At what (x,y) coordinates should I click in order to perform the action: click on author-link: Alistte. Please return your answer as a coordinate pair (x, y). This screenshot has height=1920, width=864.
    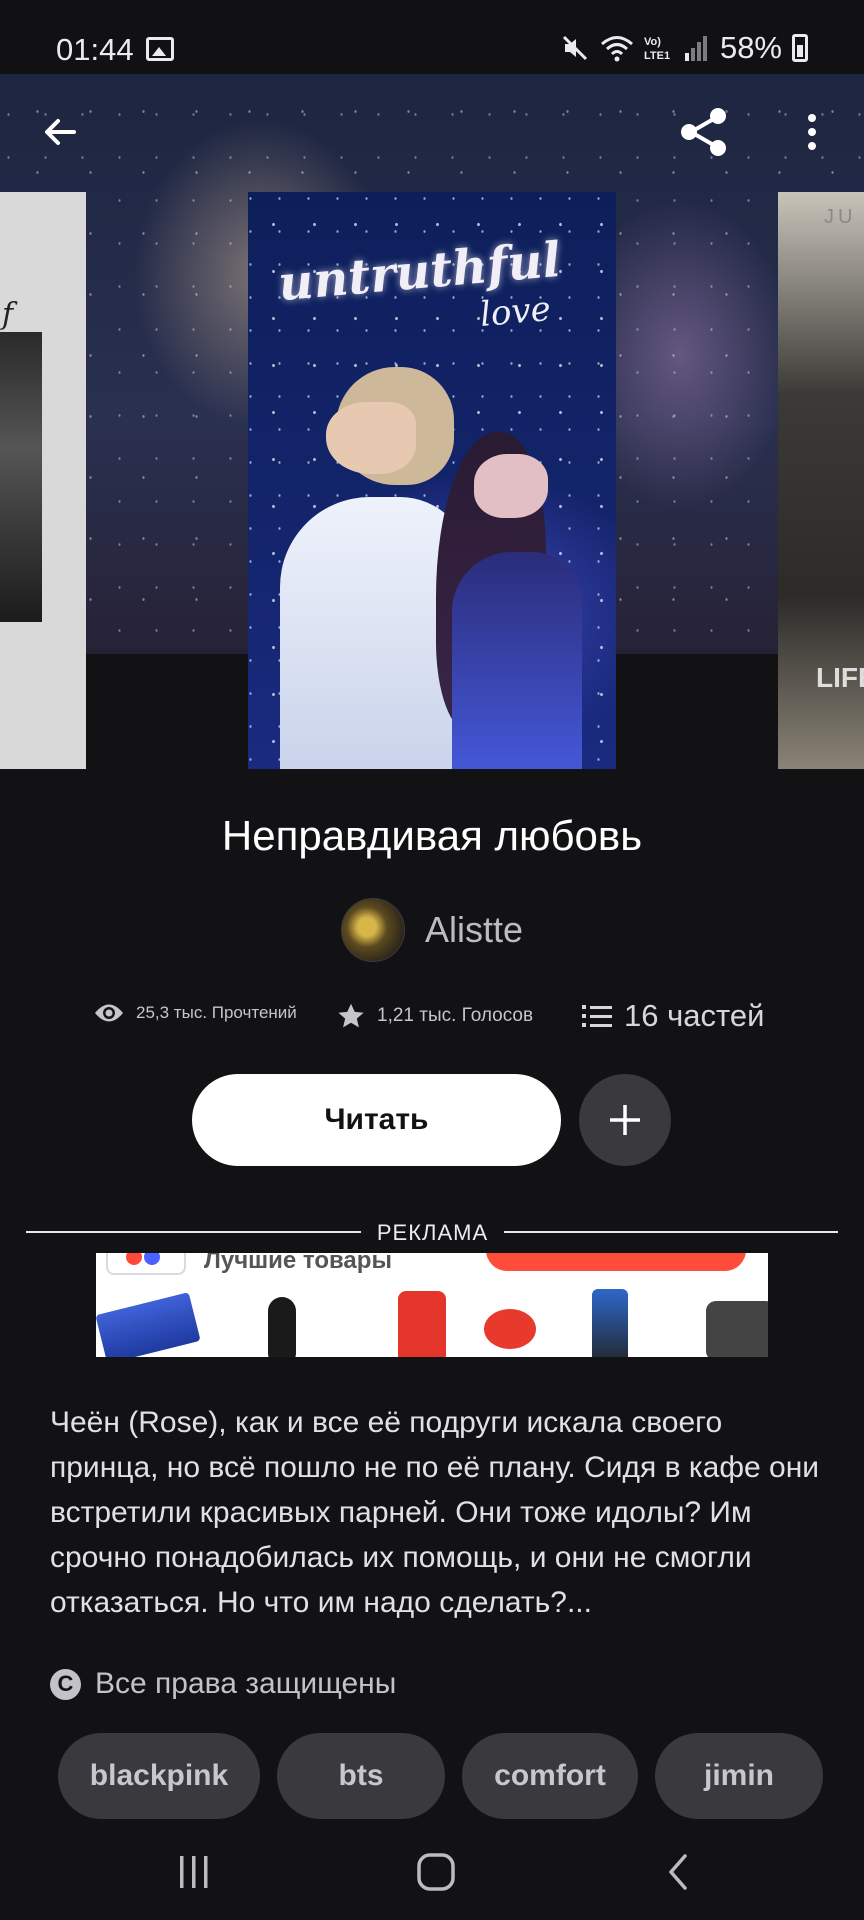
    Looking at the image, I should click on (432, 930).